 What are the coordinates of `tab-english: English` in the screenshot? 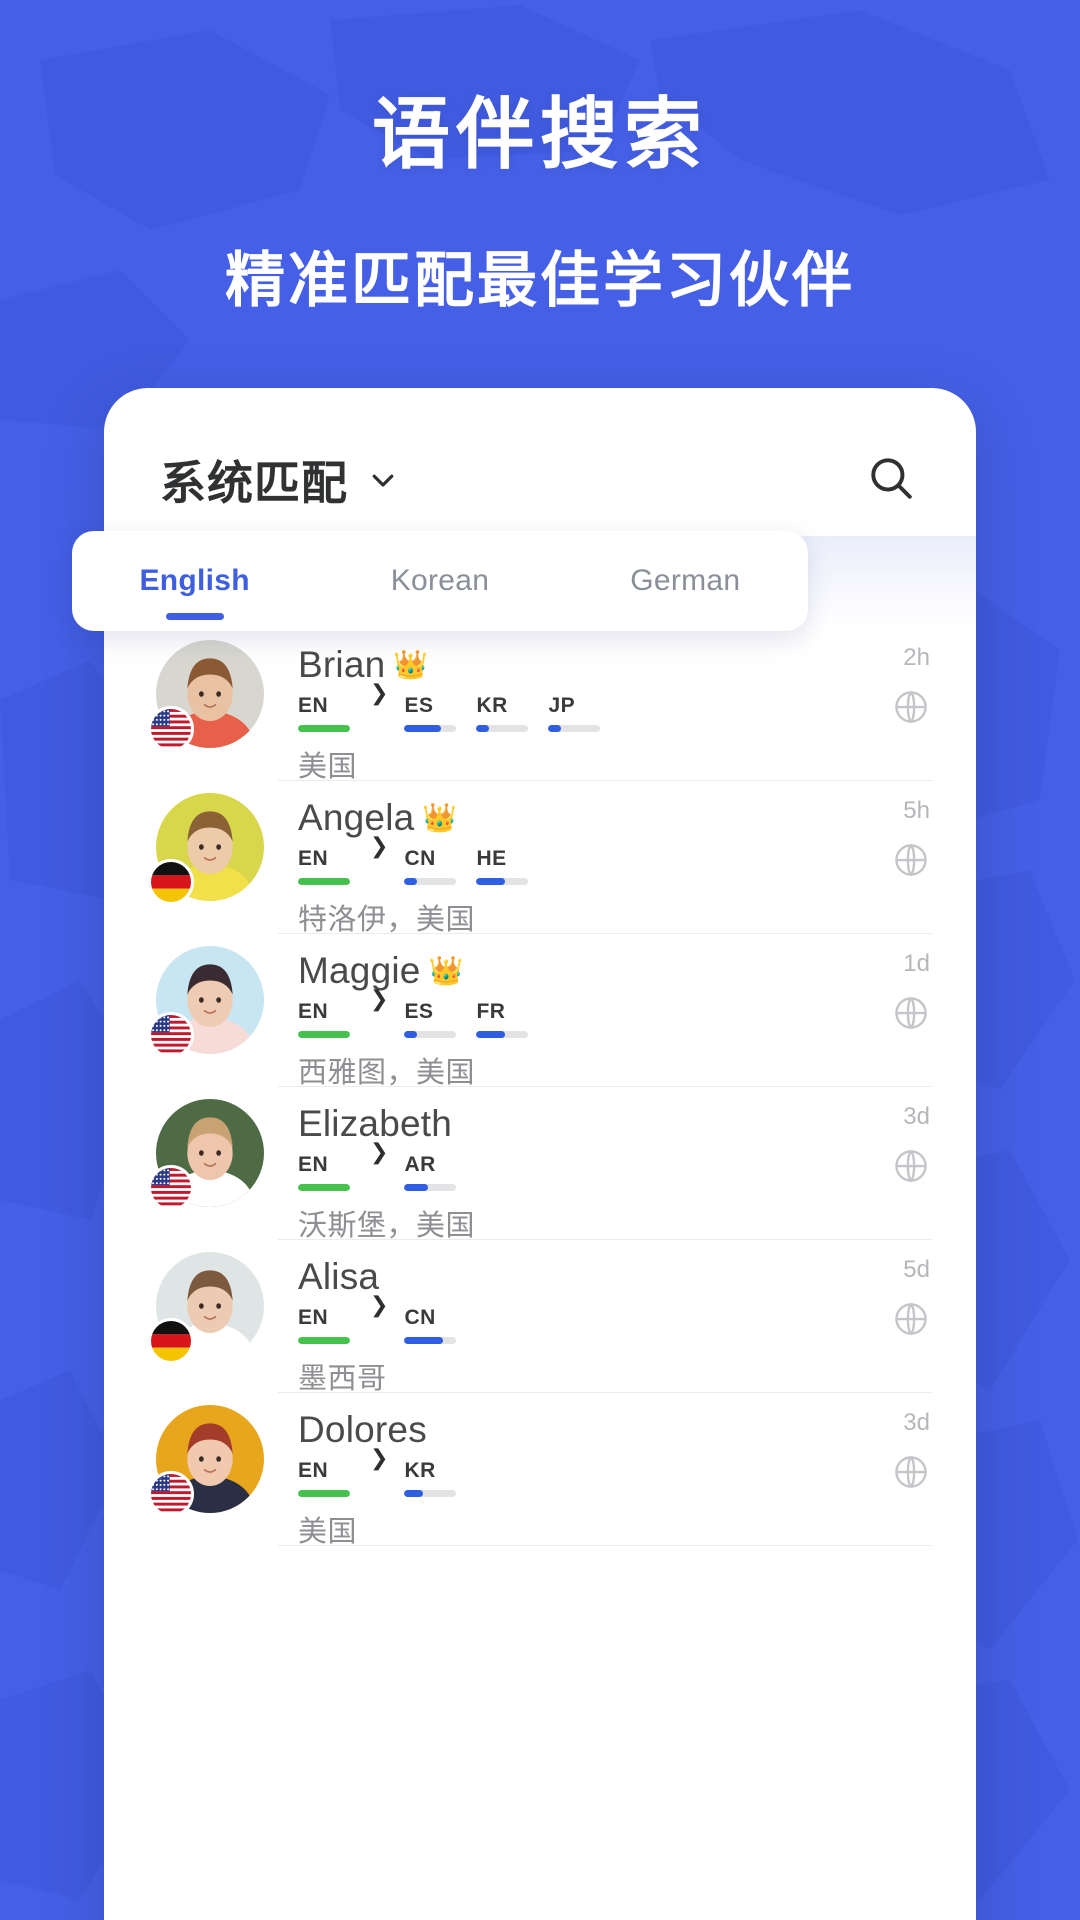 It's located at (194, 592).